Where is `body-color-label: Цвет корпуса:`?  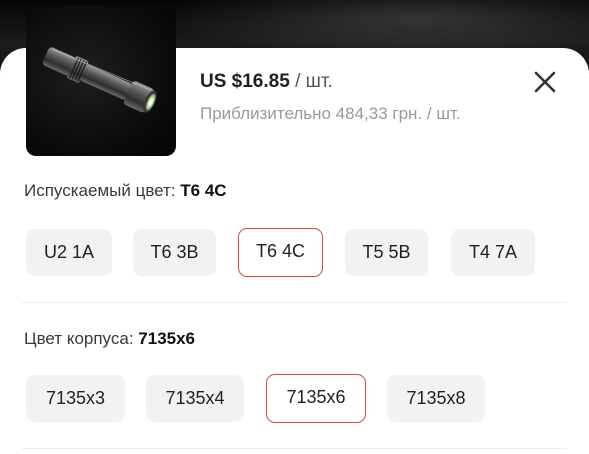 body-color-label: Цвет корпуса: is located at coordinates (81, 338).